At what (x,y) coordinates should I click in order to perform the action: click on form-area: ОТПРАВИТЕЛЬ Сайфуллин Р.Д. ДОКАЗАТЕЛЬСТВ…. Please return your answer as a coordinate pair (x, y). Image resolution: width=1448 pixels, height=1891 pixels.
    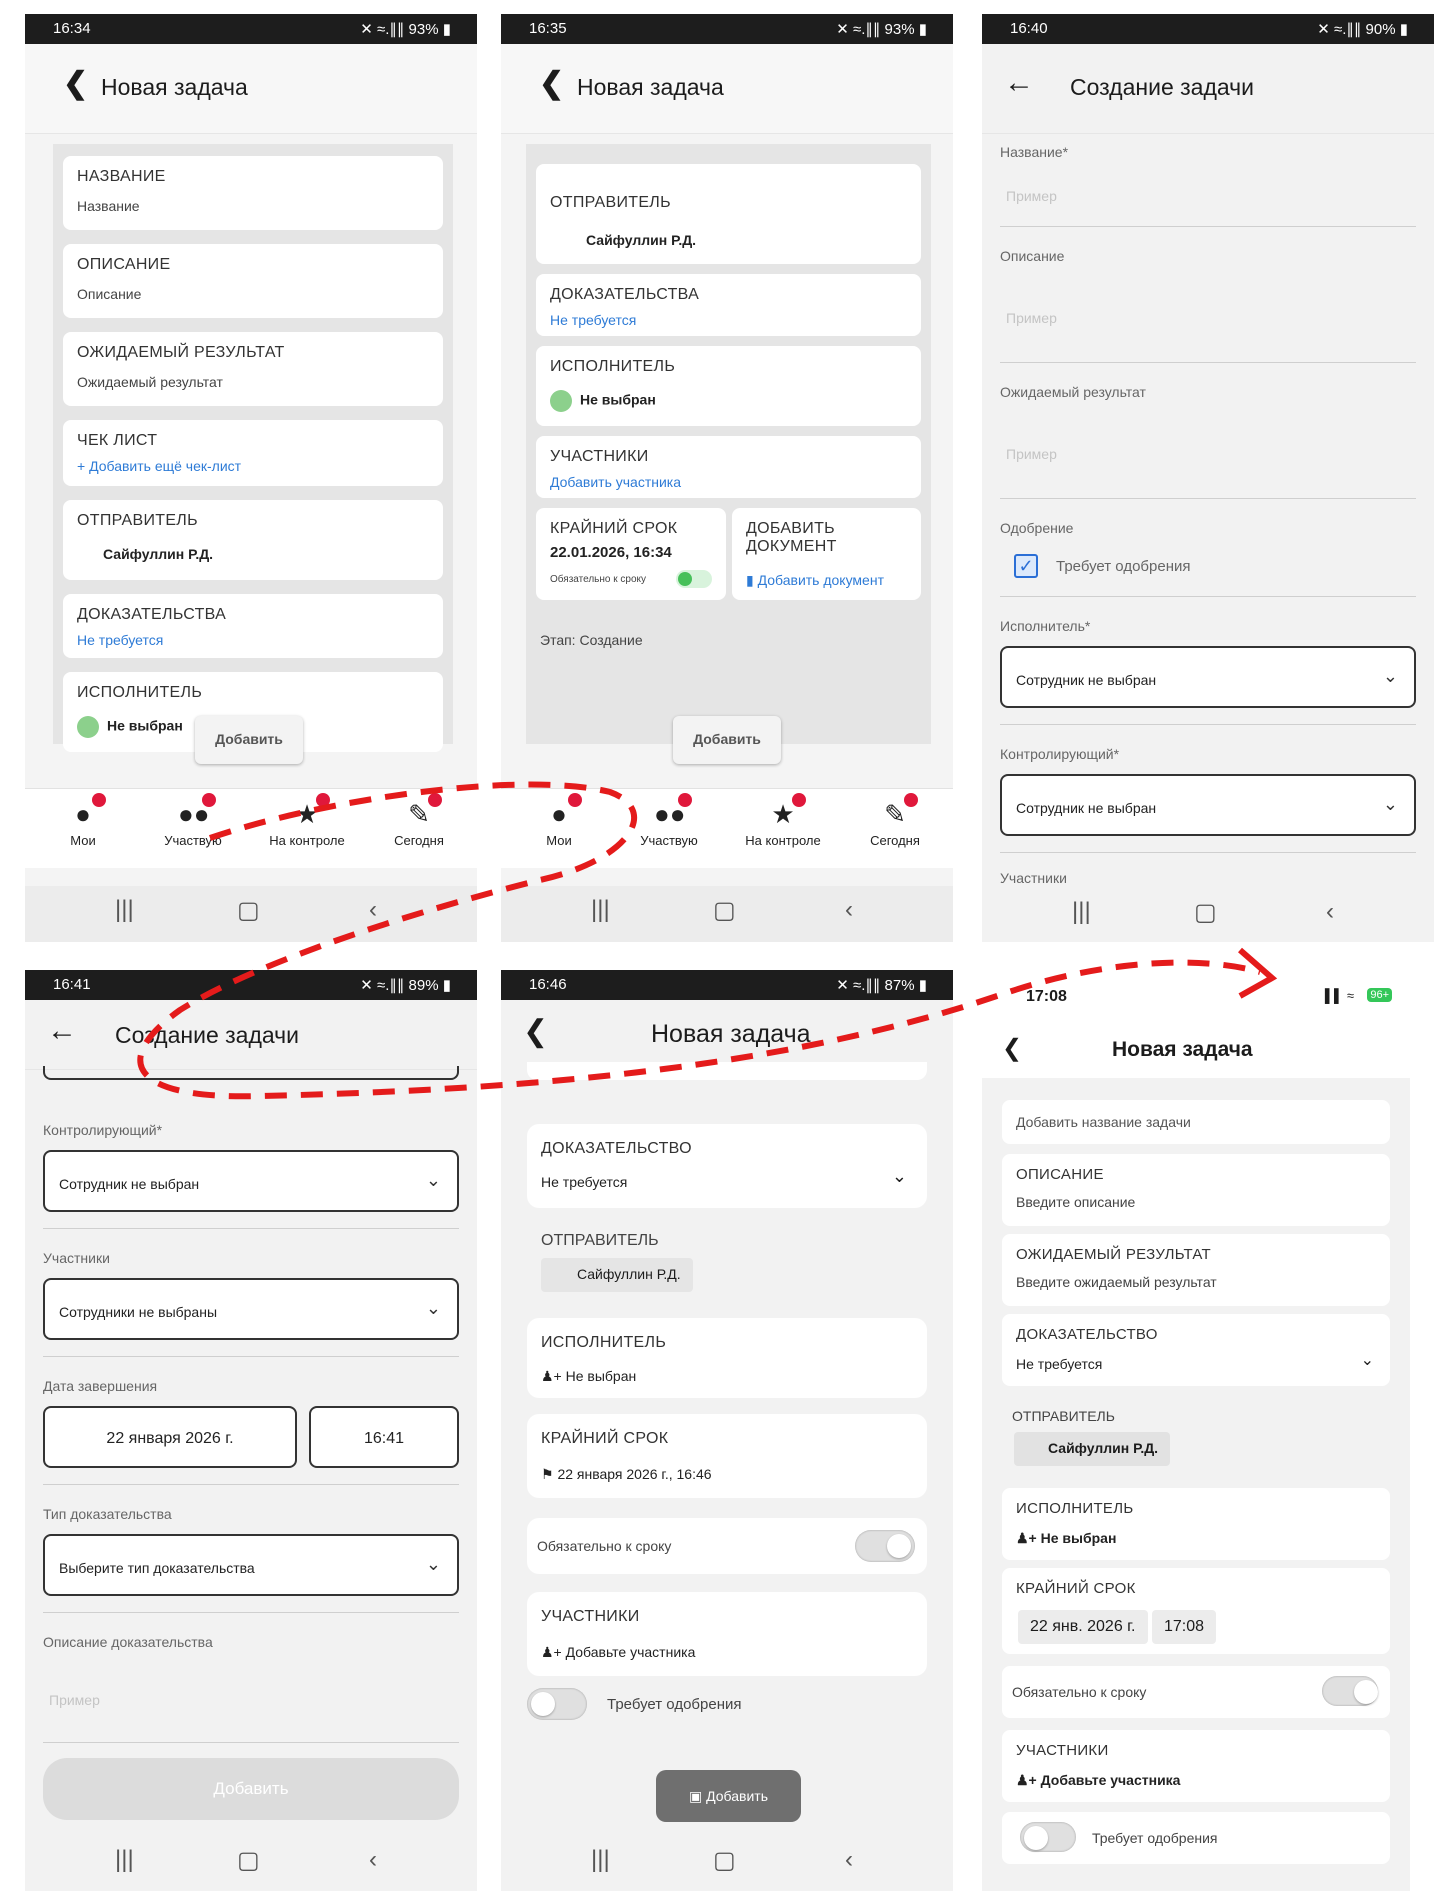
    Looking at the image, I should click on (728, 444).